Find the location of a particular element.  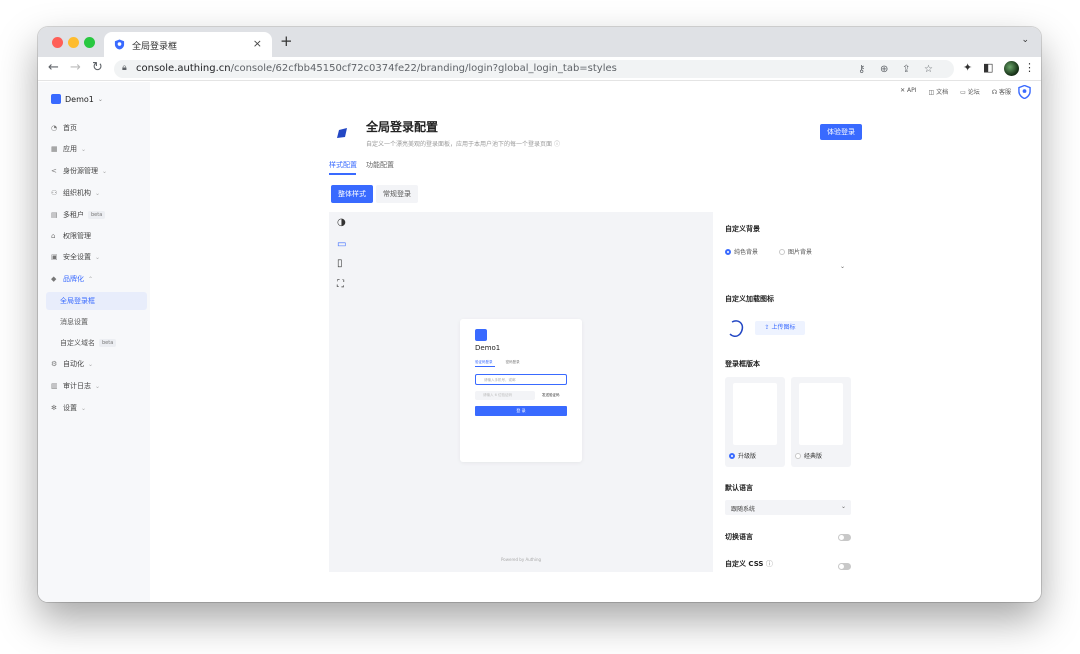

tab-styles: 样式配置 is located at coordinates (343, 165).